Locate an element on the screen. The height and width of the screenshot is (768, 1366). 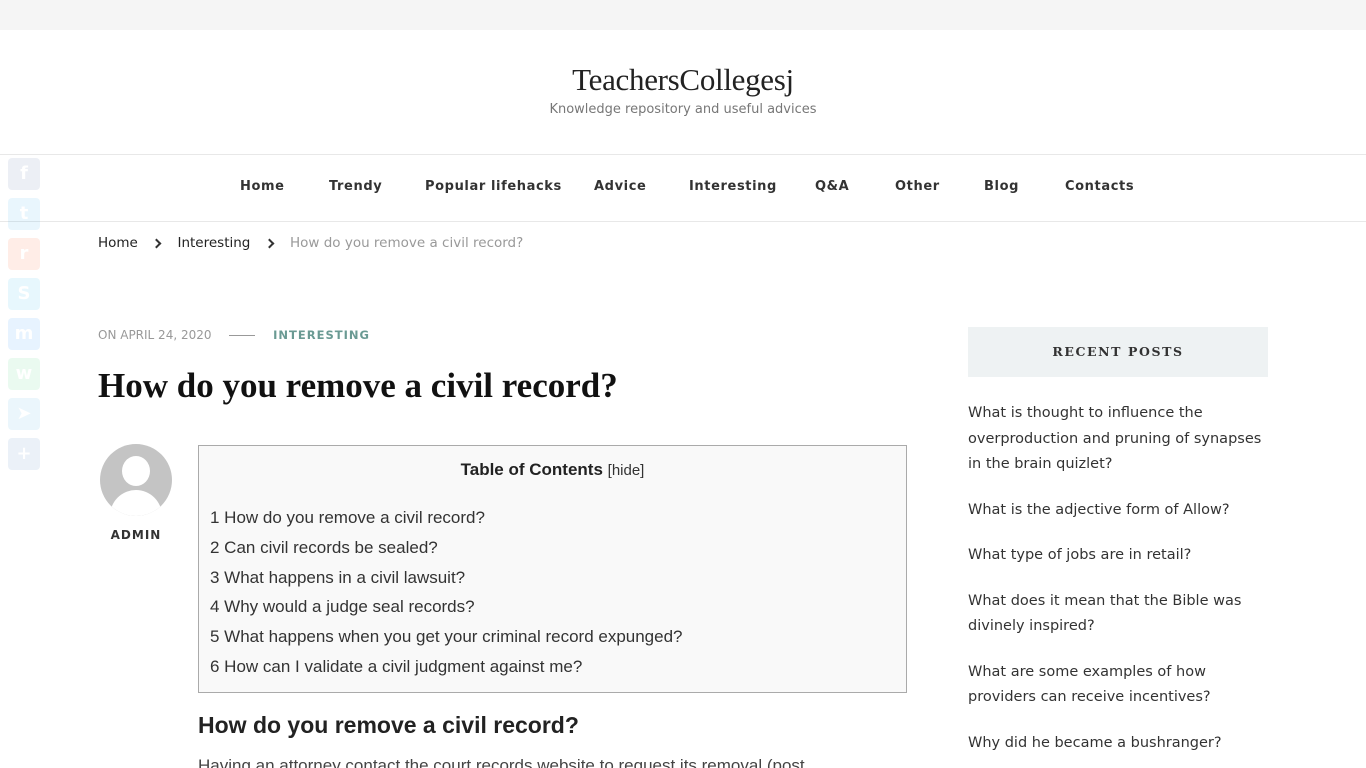
nav-item-other: Other is located at coordinates (917, 186).